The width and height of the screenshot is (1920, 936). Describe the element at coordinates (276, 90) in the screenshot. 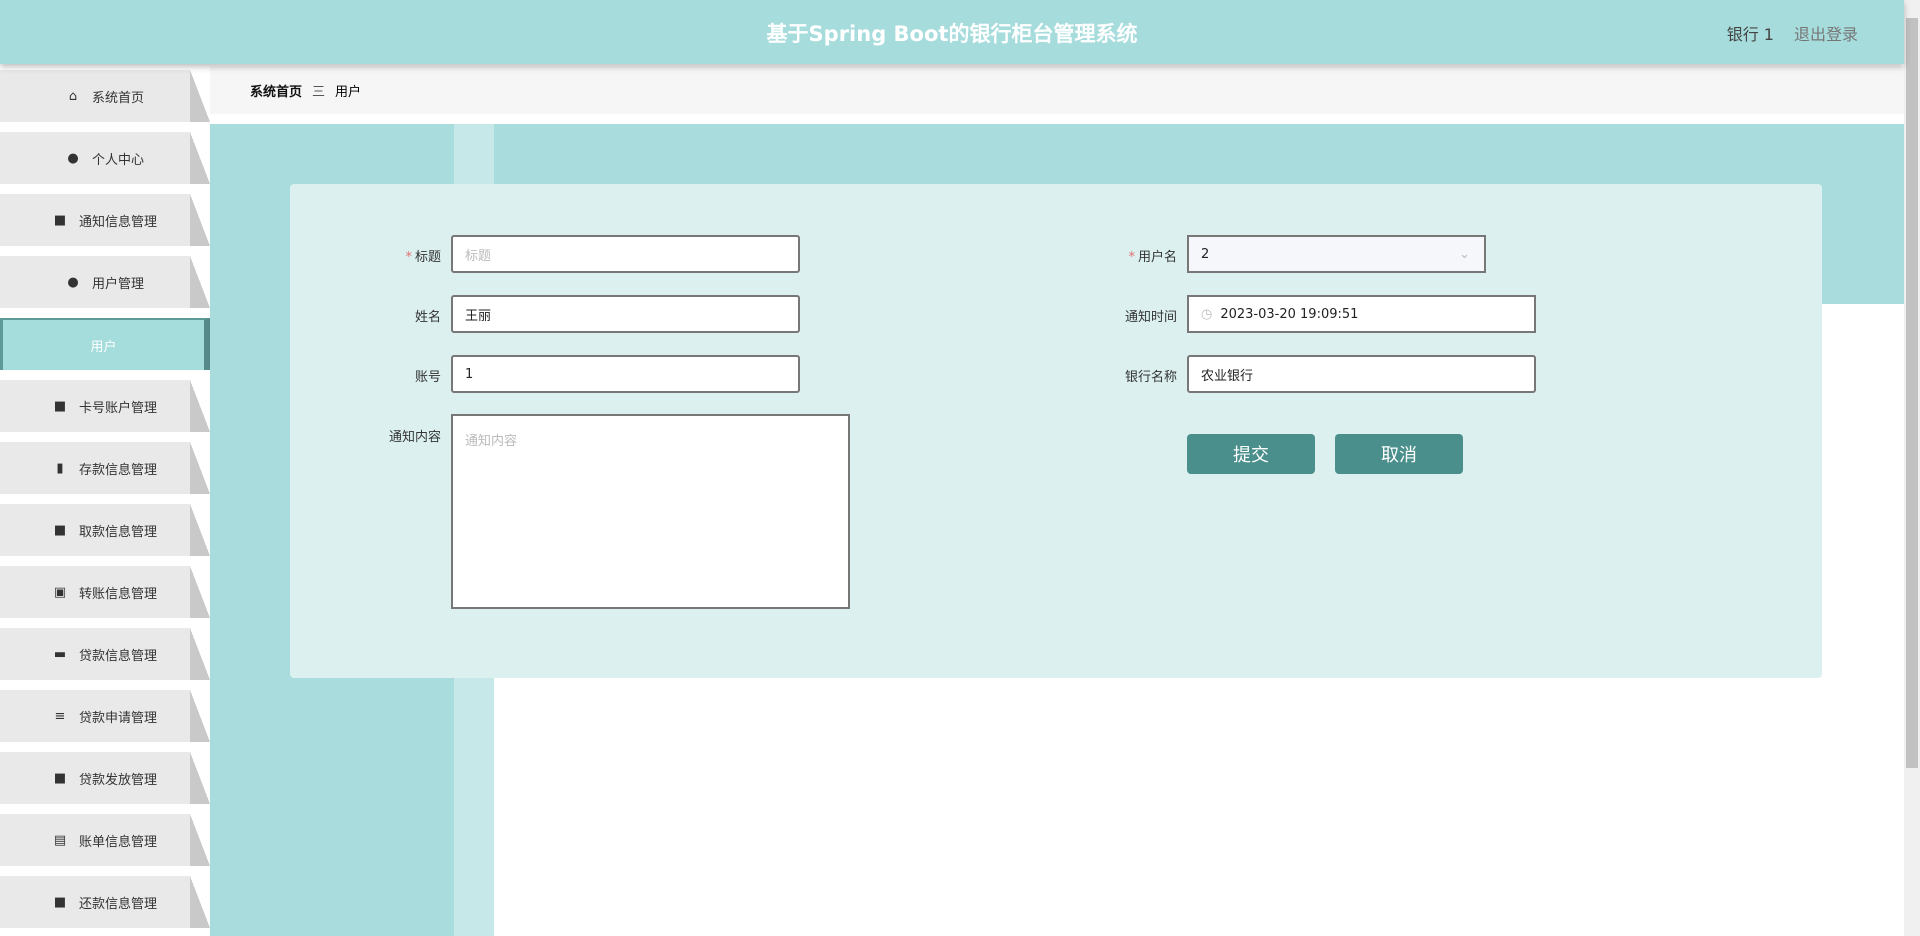

I see `breadcrumb-home: 系统首页` at that location.